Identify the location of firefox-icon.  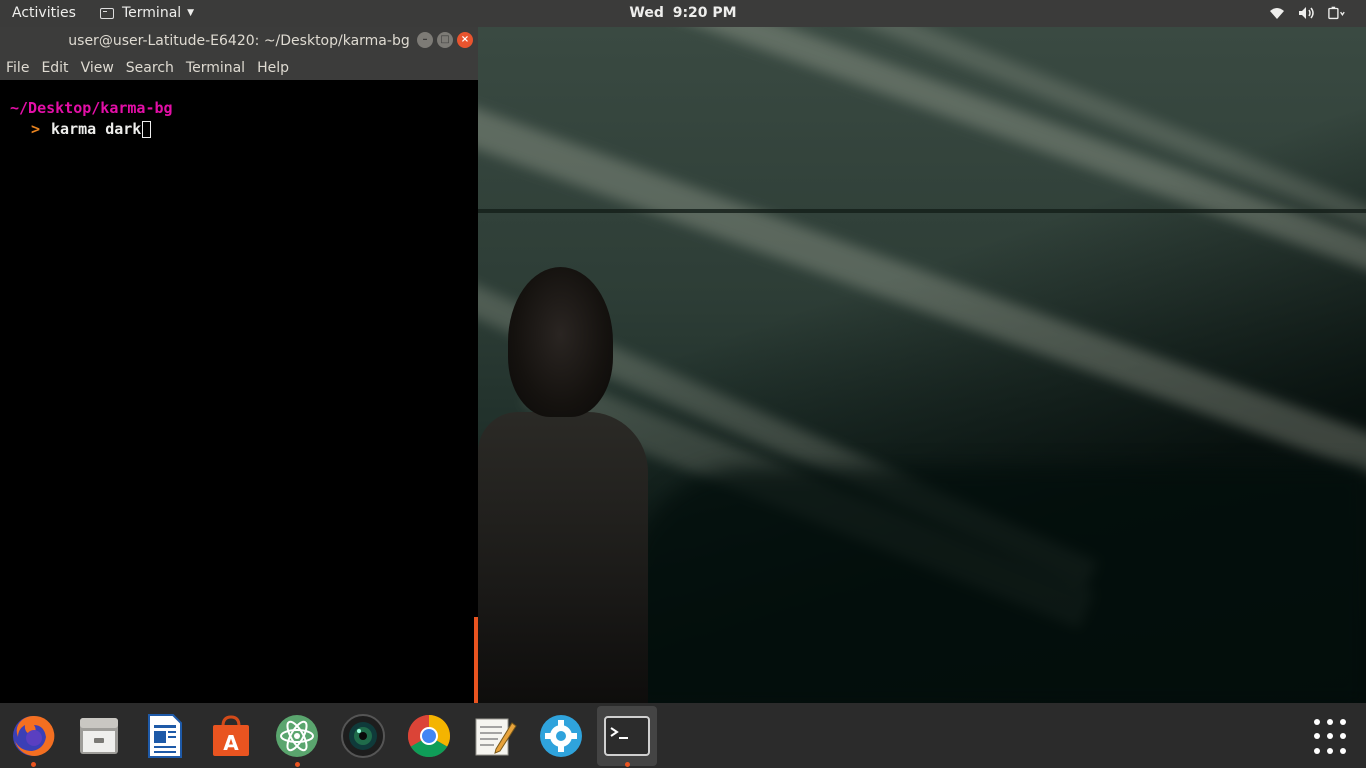
(34, 735).